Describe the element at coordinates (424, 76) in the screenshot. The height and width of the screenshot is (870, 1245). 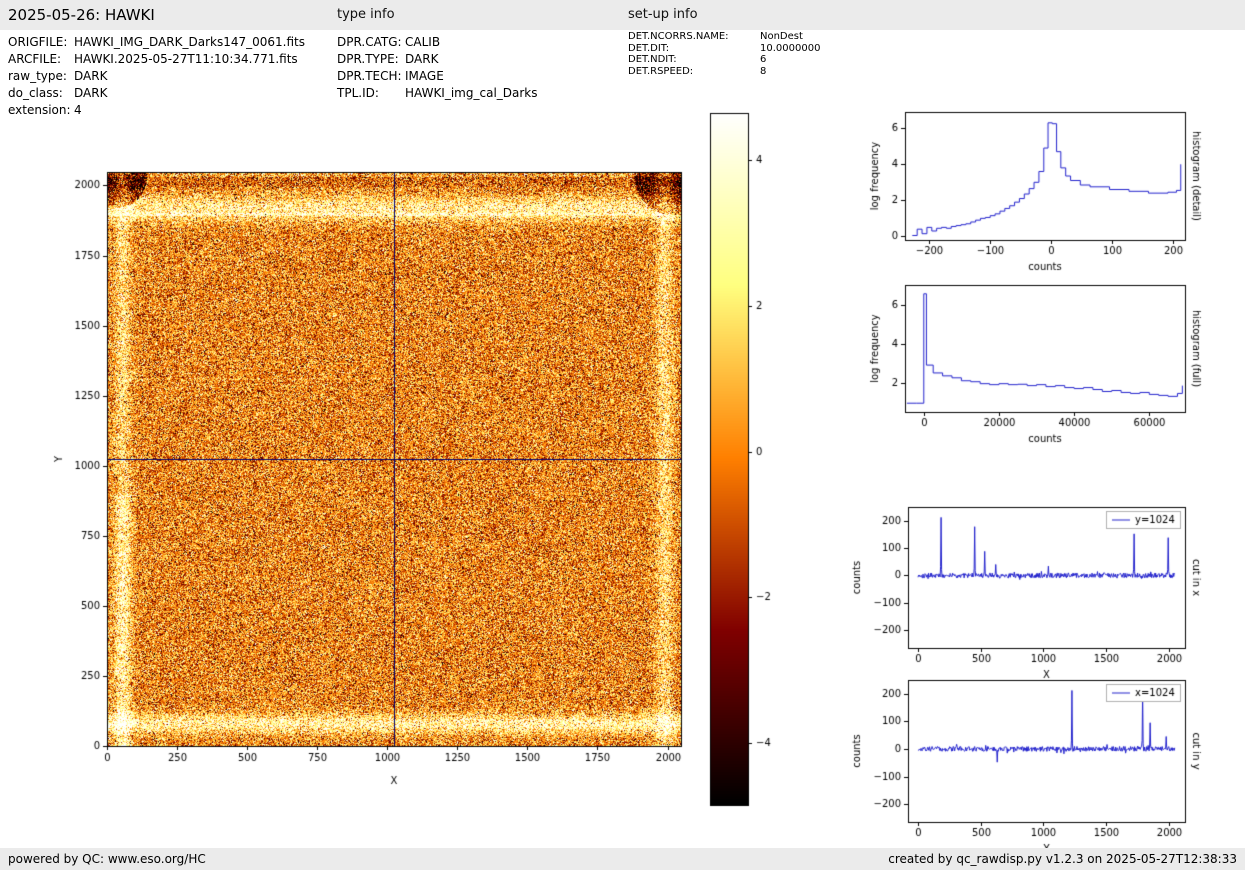
I see `info-value: IMAGE` at that location.